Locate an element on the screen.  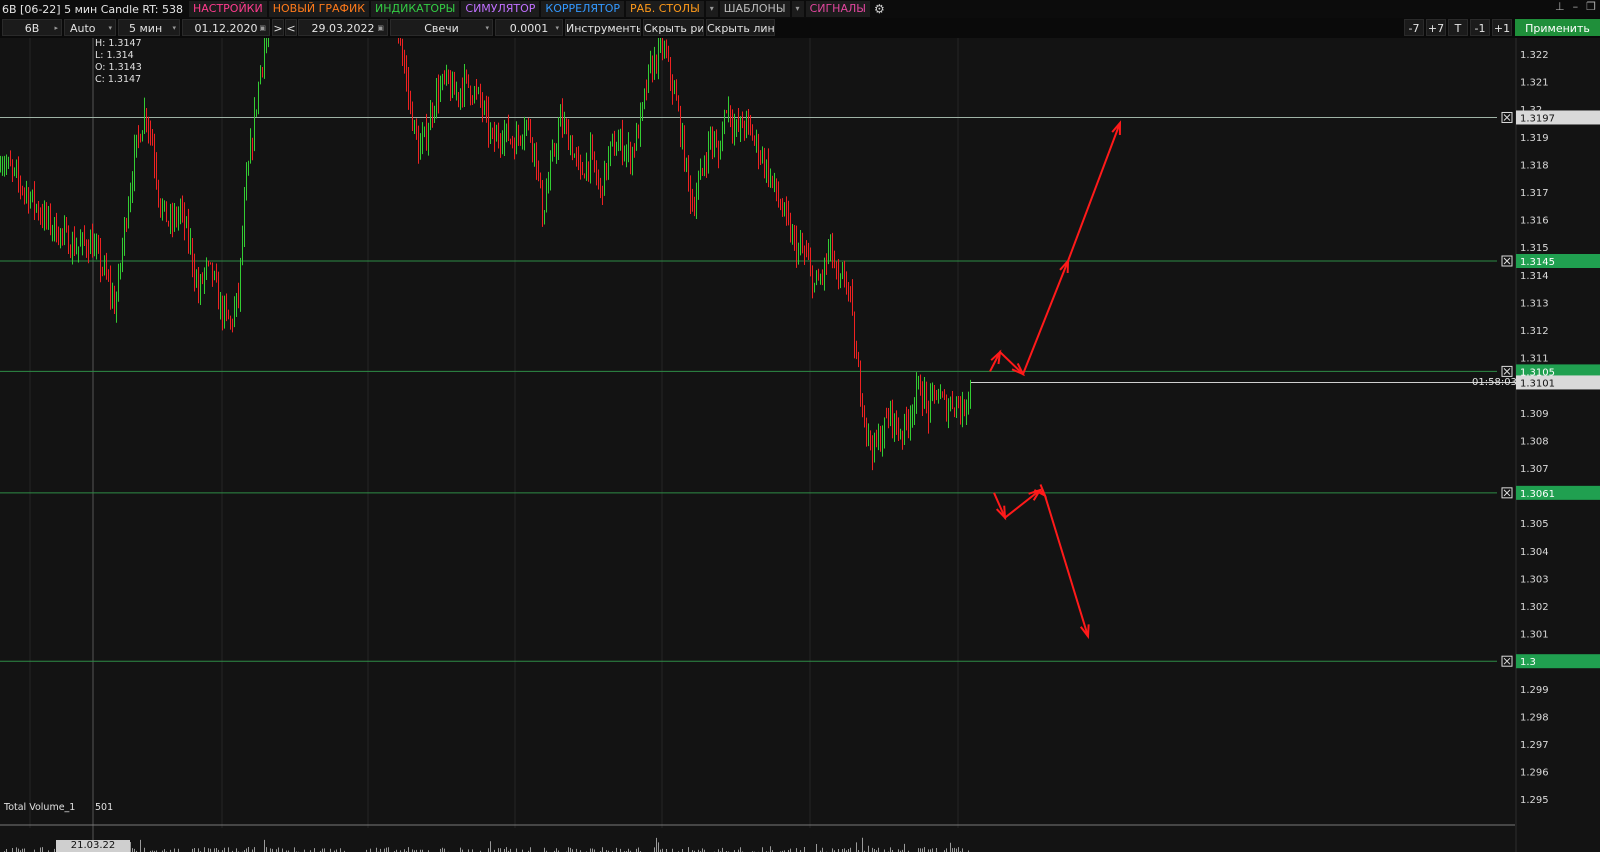
ohlc-close: C: 1.3147 is located at coordinates (118, 79).